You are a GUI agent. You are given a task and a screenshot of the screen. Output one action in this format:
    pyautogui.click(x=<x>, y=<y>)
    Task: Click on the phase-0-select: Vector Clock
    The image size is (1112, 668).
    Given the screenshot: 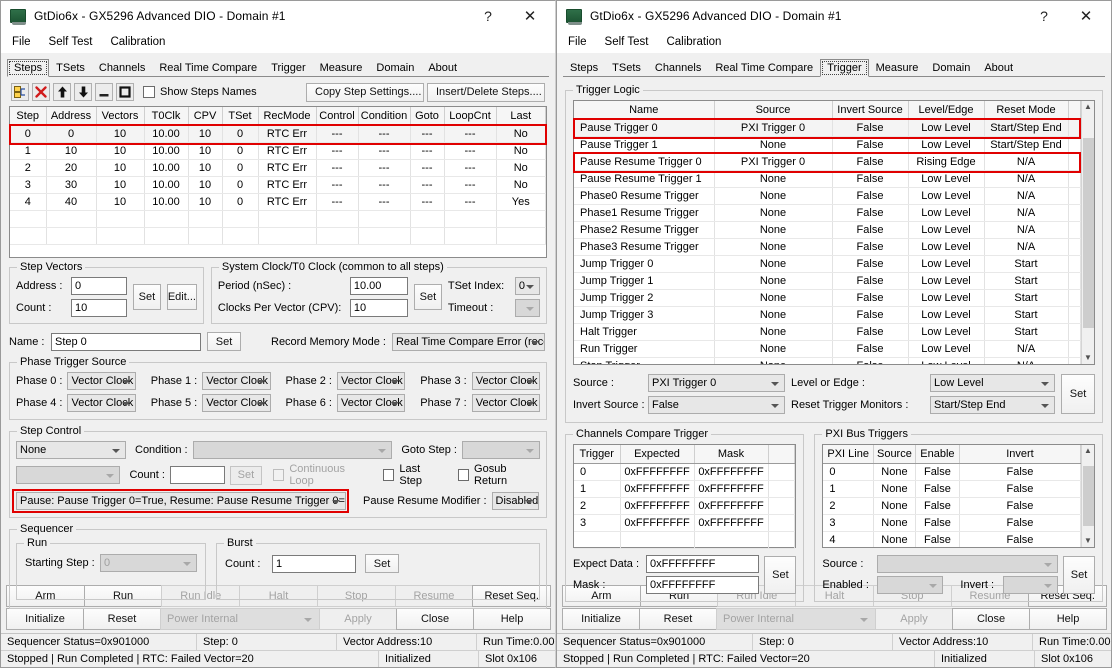 What is the action you would take?
    pyautogui.click(x=101, y=381)
    